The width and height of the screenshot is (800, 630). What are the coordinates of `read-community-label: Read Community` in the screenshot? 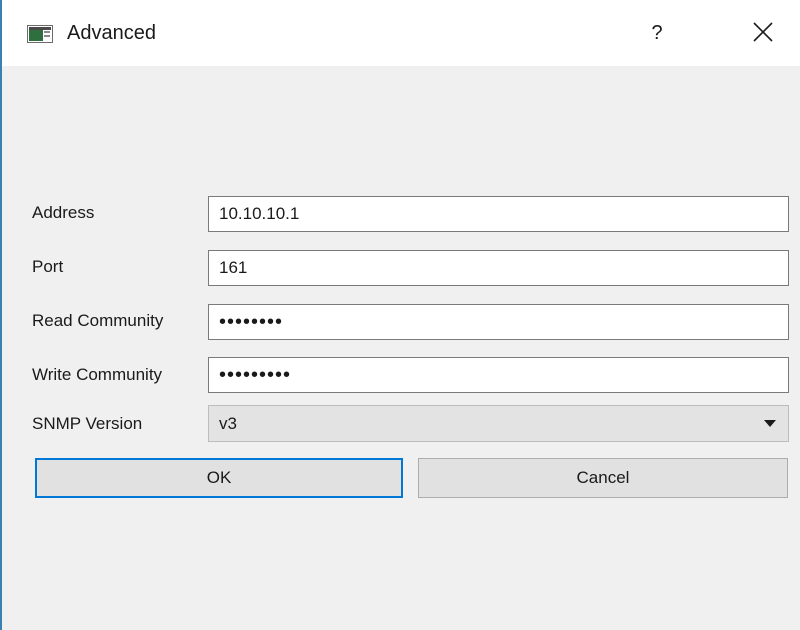 It's located at (98, 320).